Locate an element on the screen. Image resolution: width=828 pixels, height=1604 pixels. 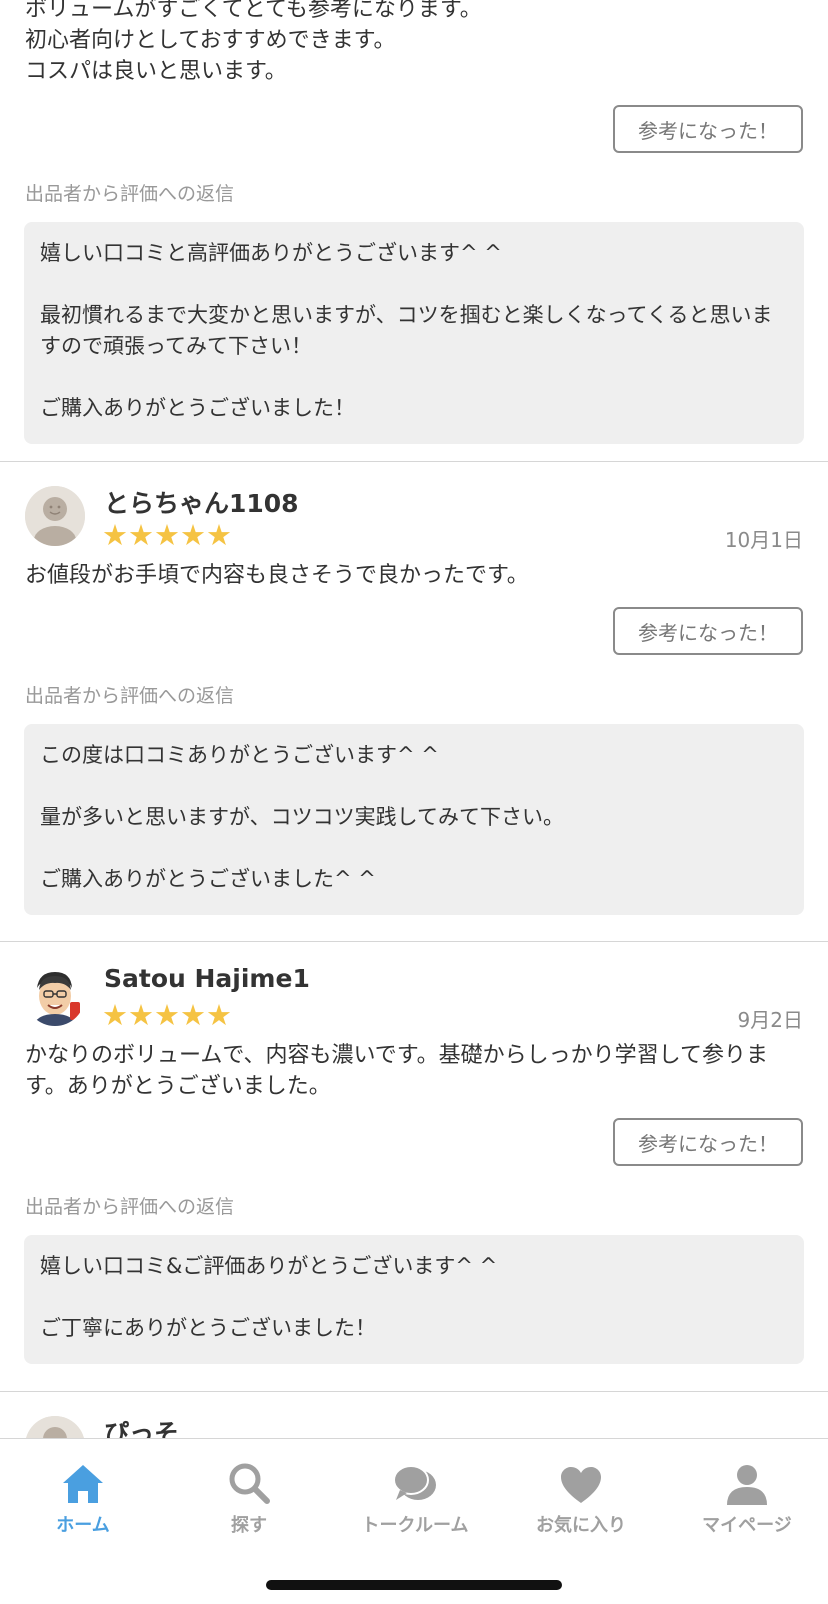
reply-line: 量が多いと思いますが、コツコツ実践してみて下さい。 is located at coordinates (302, 817).